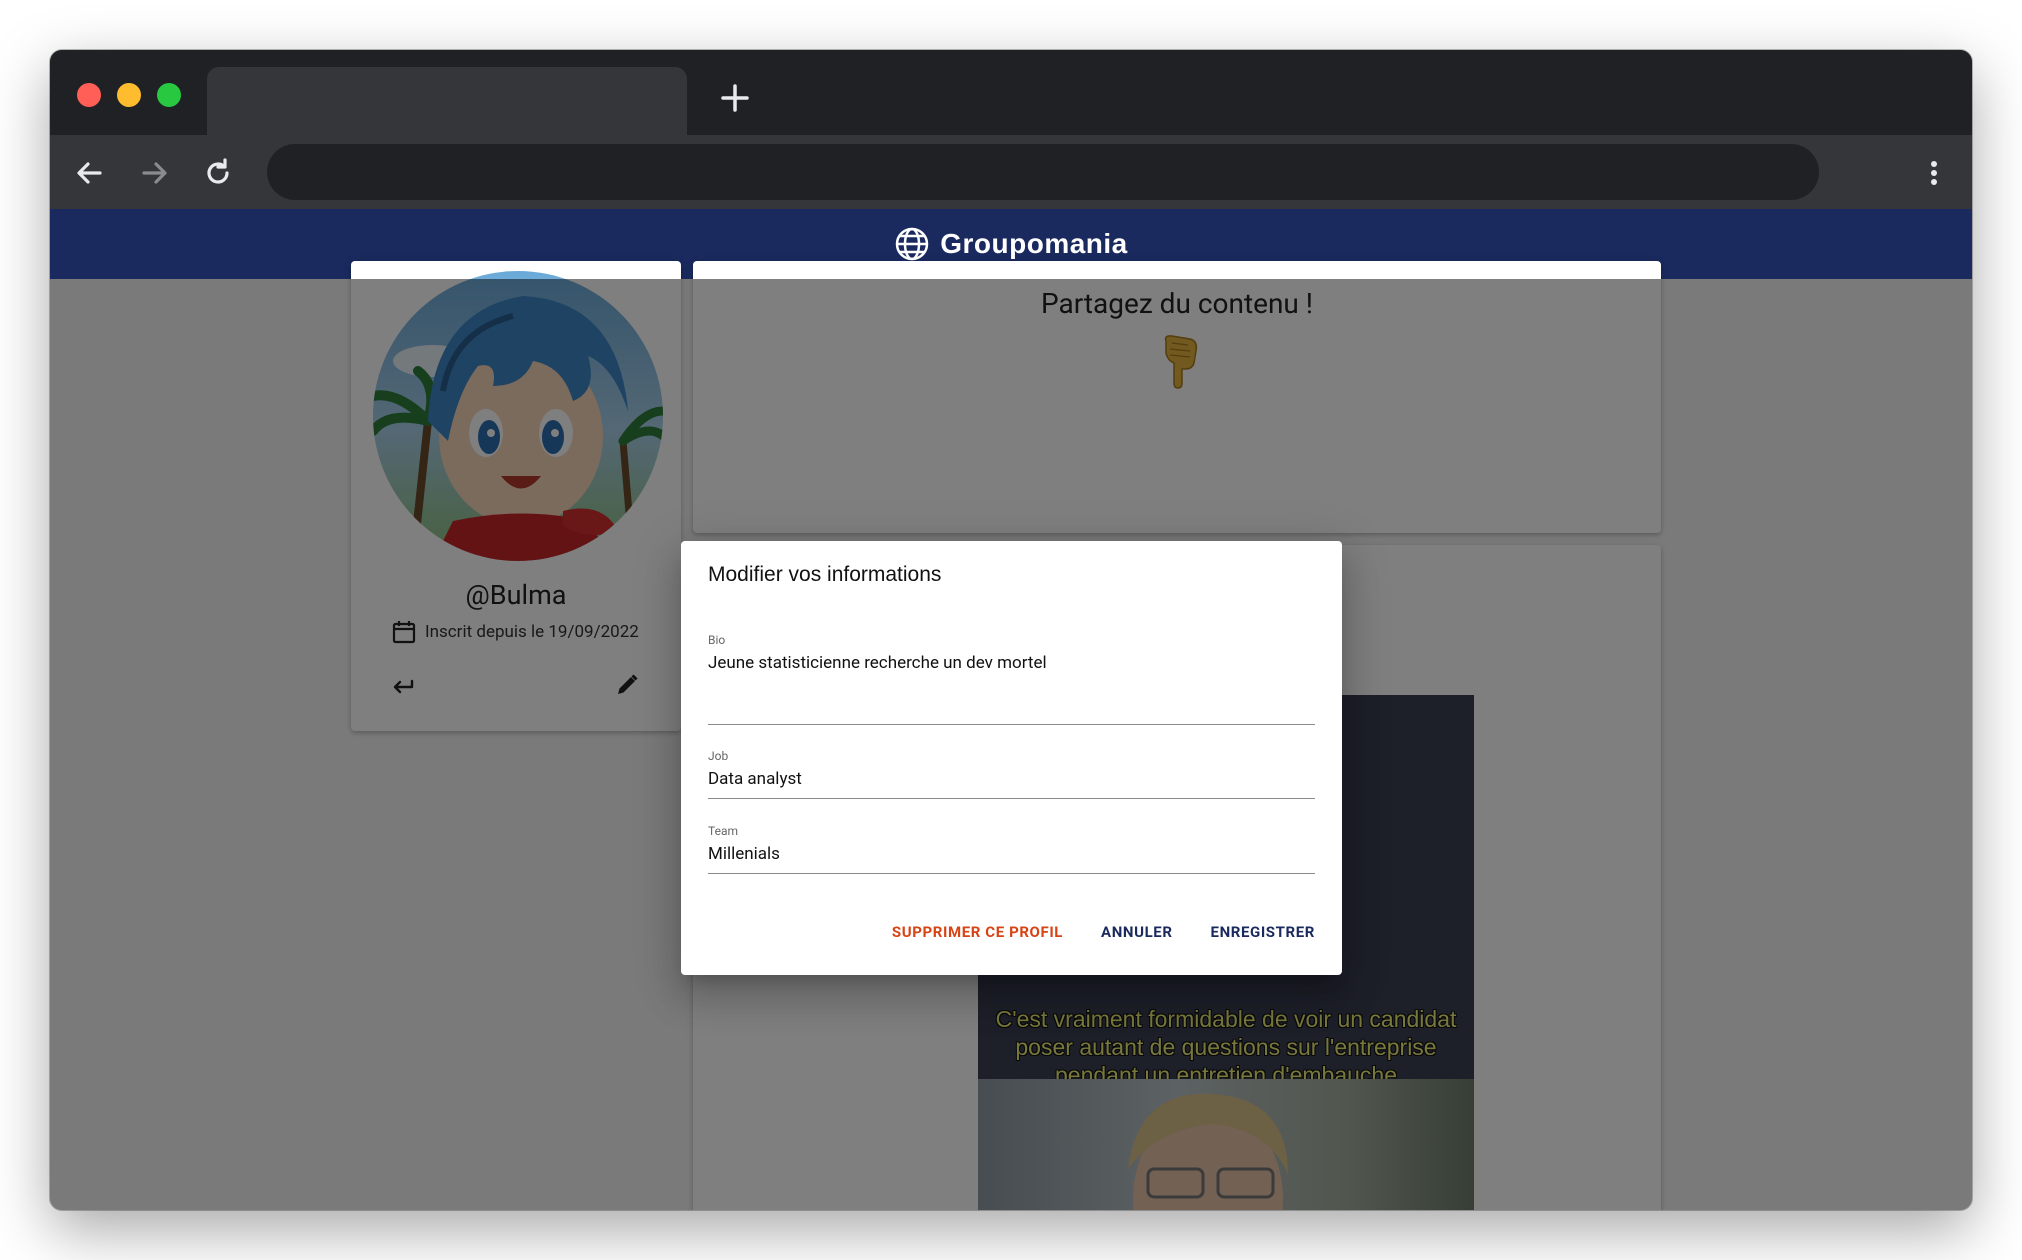 The height and width of the screenshot is (1260, 2022). I want to click on browser-tab, so click(447, 101).